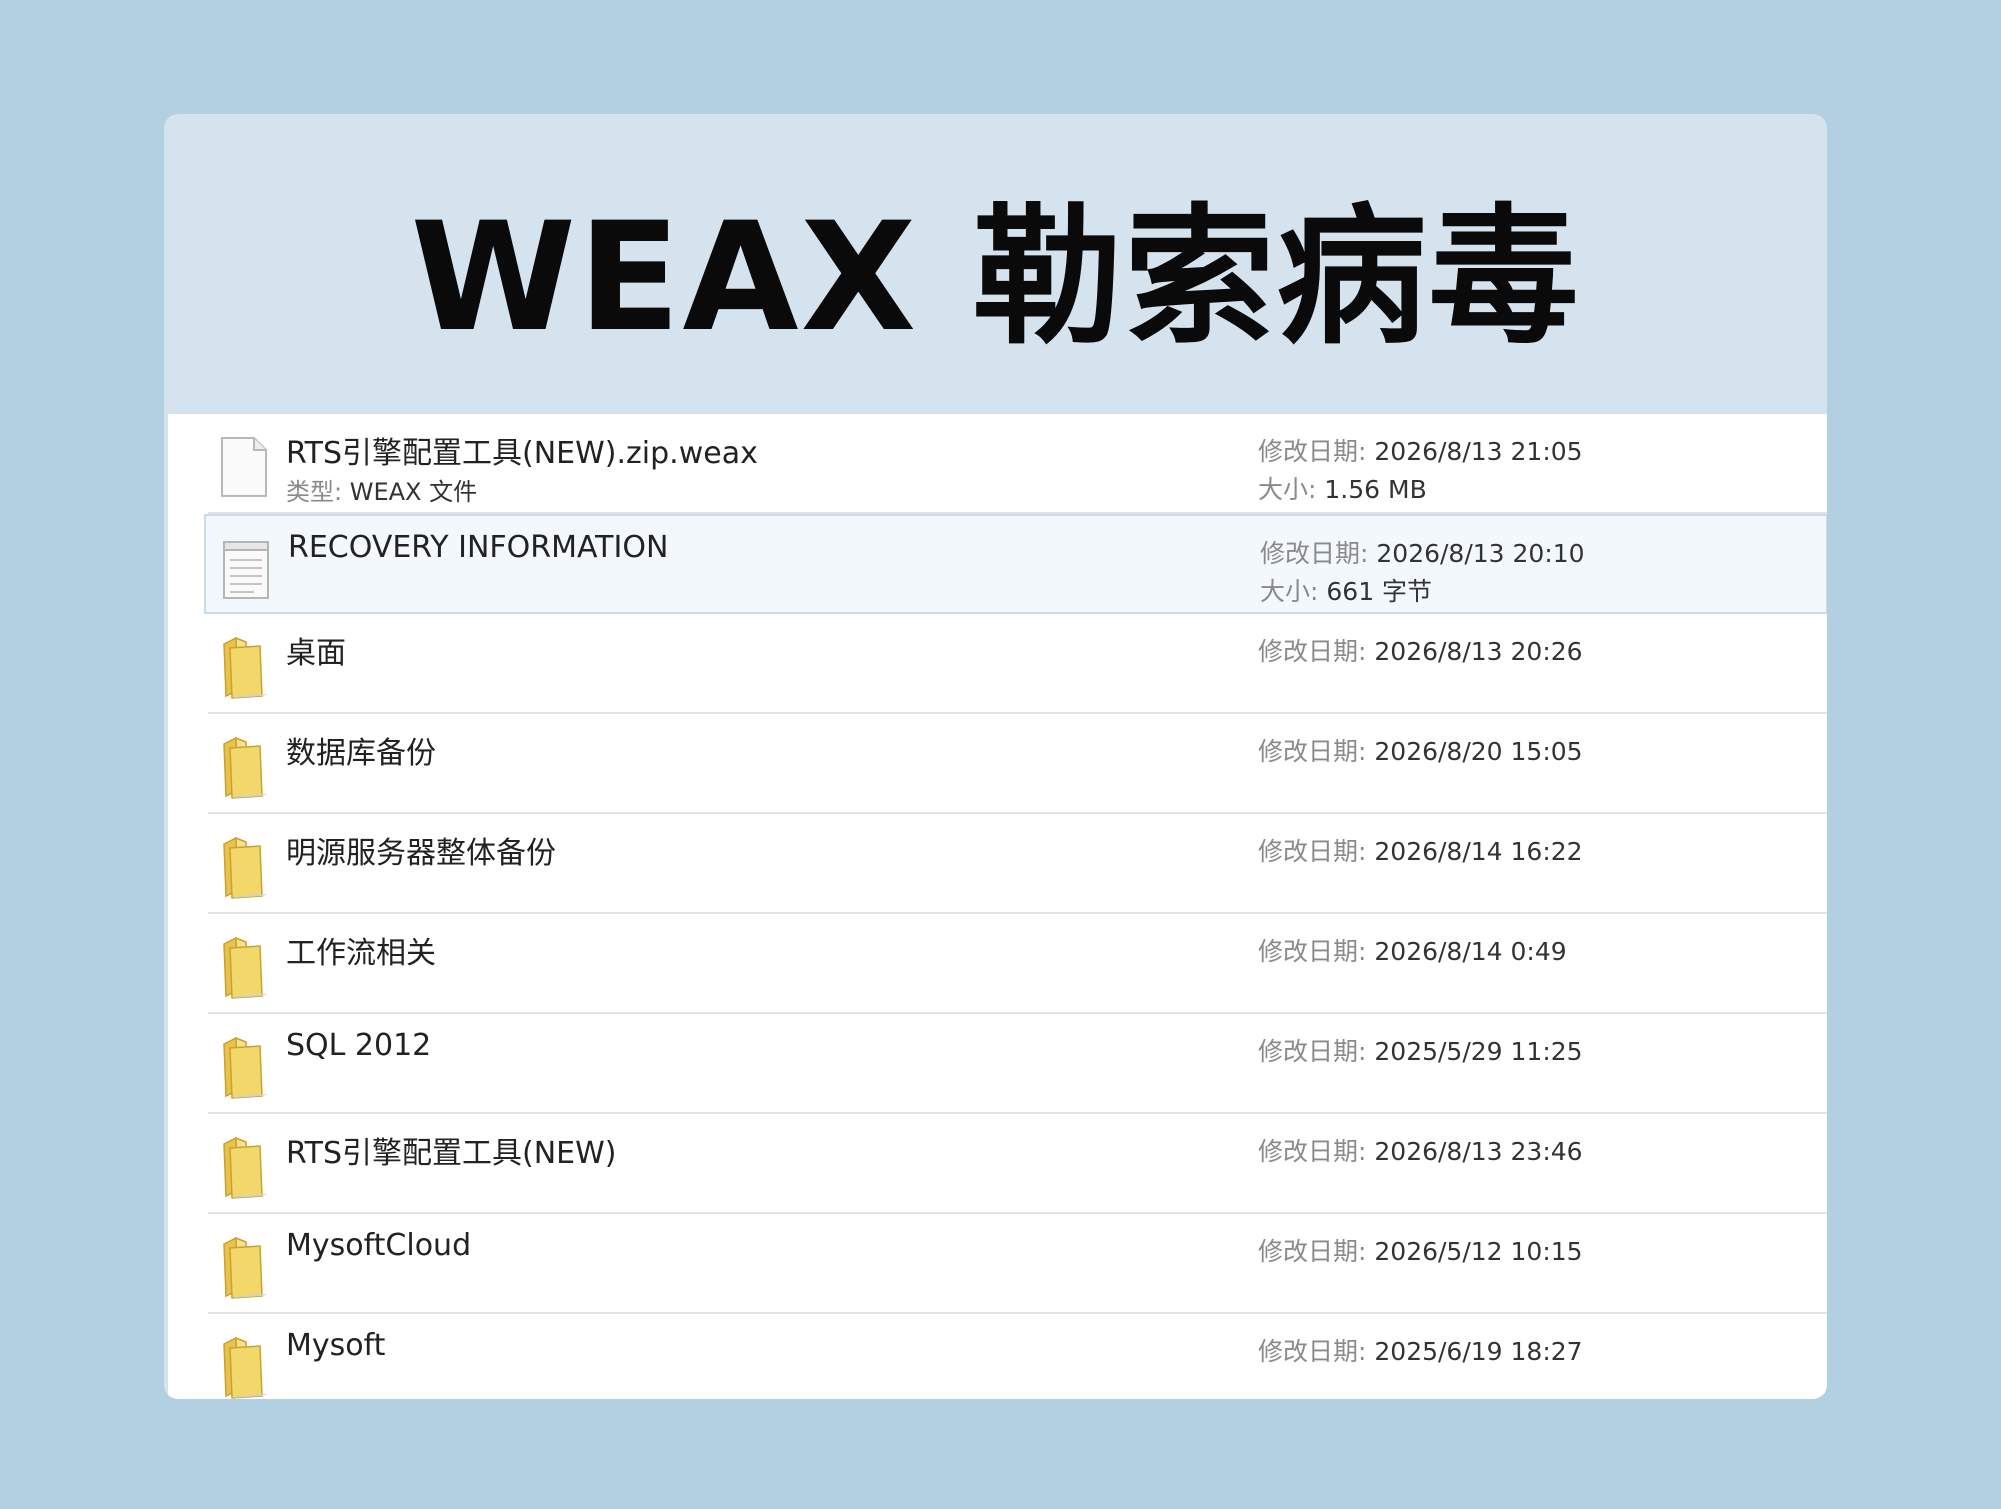 This screenshot has height=1509, width=2001. I want to click on folder-row-database-backup: 数据库备份 修改日期: 2026/8/20 15:05, so click(1017, 764).